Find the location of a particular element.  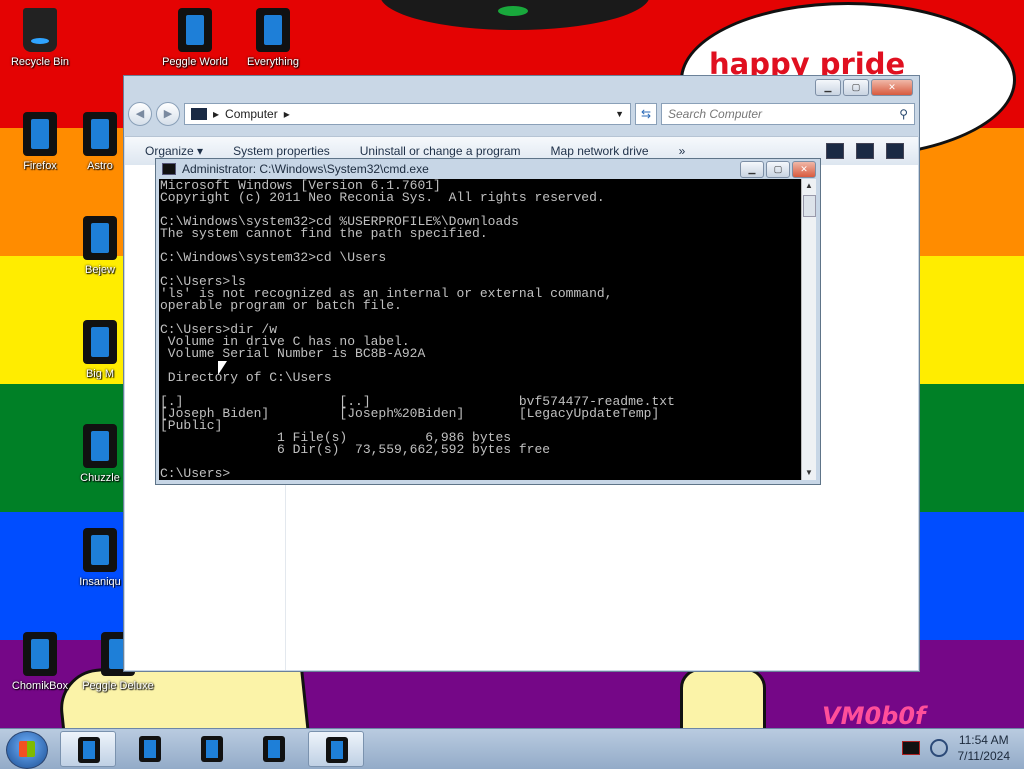

organize-button: Organize ▾ is located at coordinates (174, 151).